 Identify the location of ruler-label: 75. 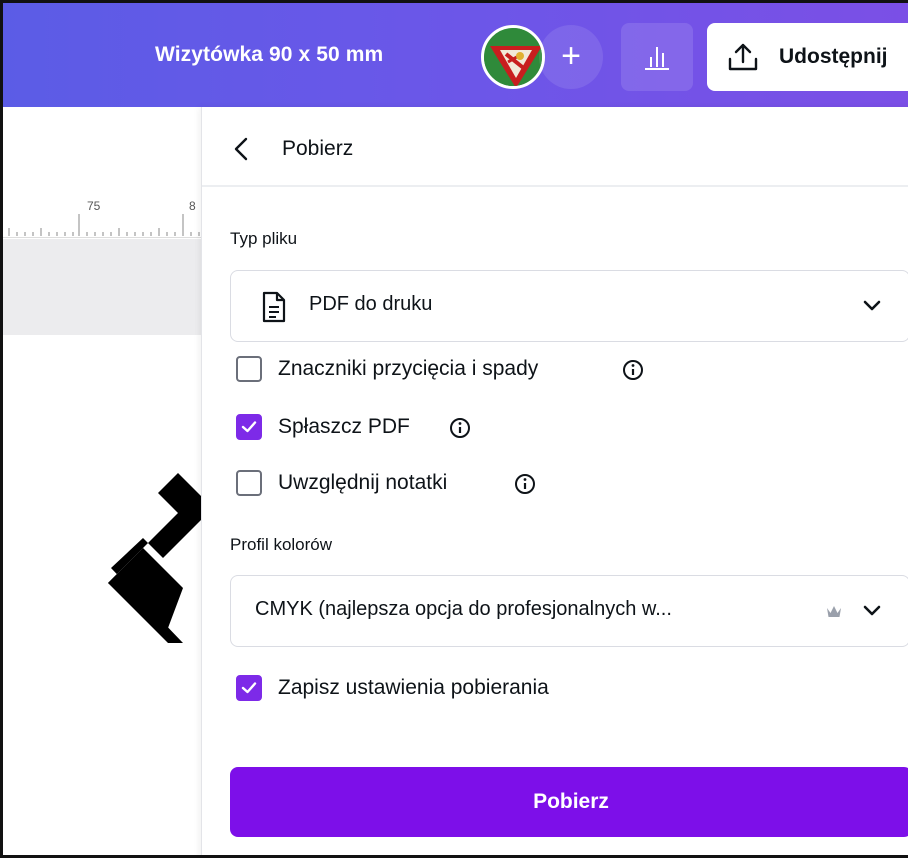
(94, 206).